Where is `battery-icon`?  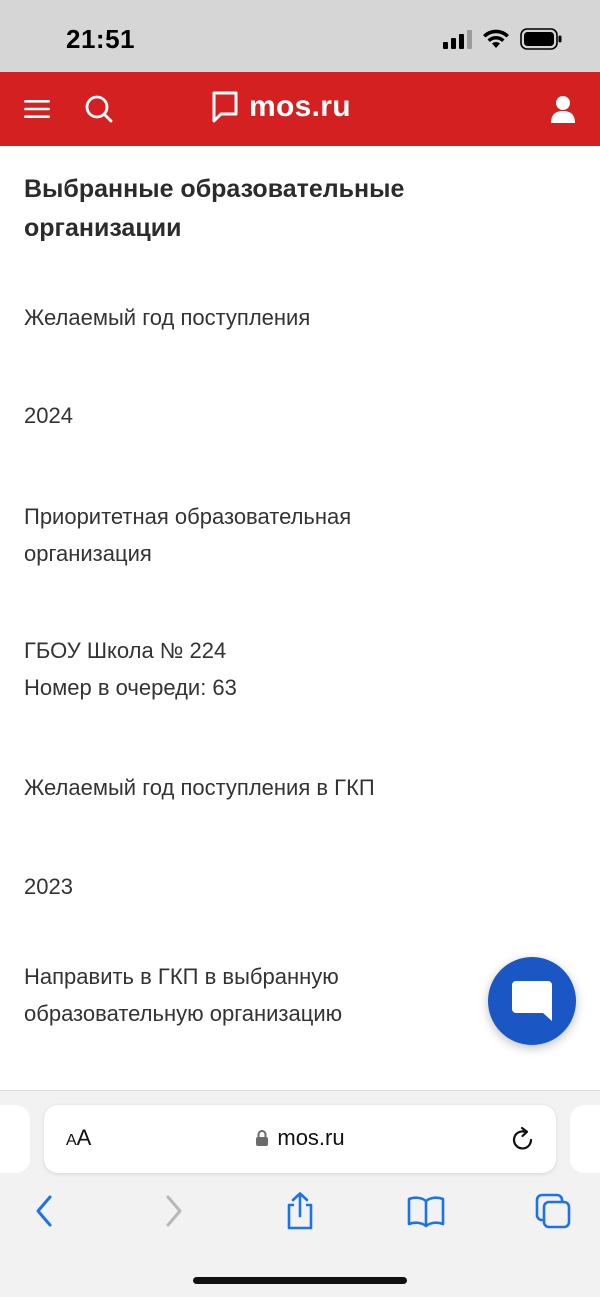
battery-icon is located at coordinates (541, 39).